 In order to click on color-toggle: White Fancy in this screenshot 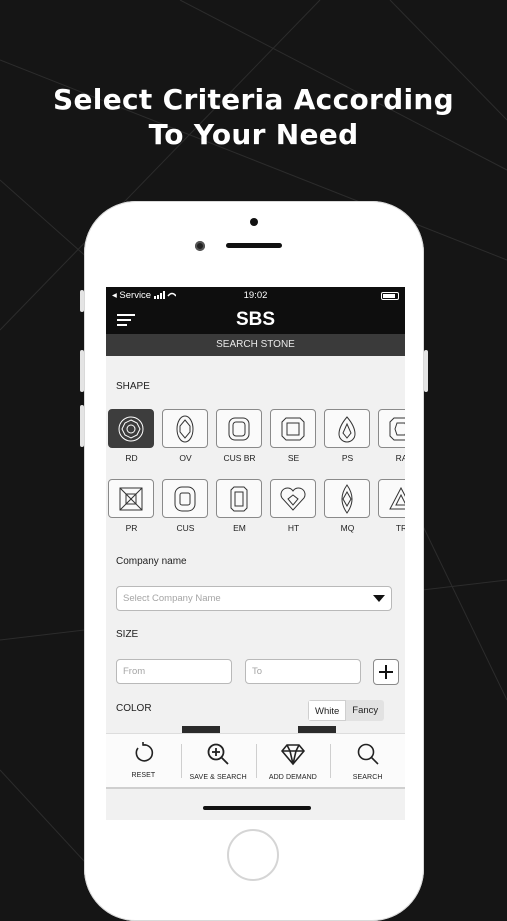, I will do `click(346, 710)`.